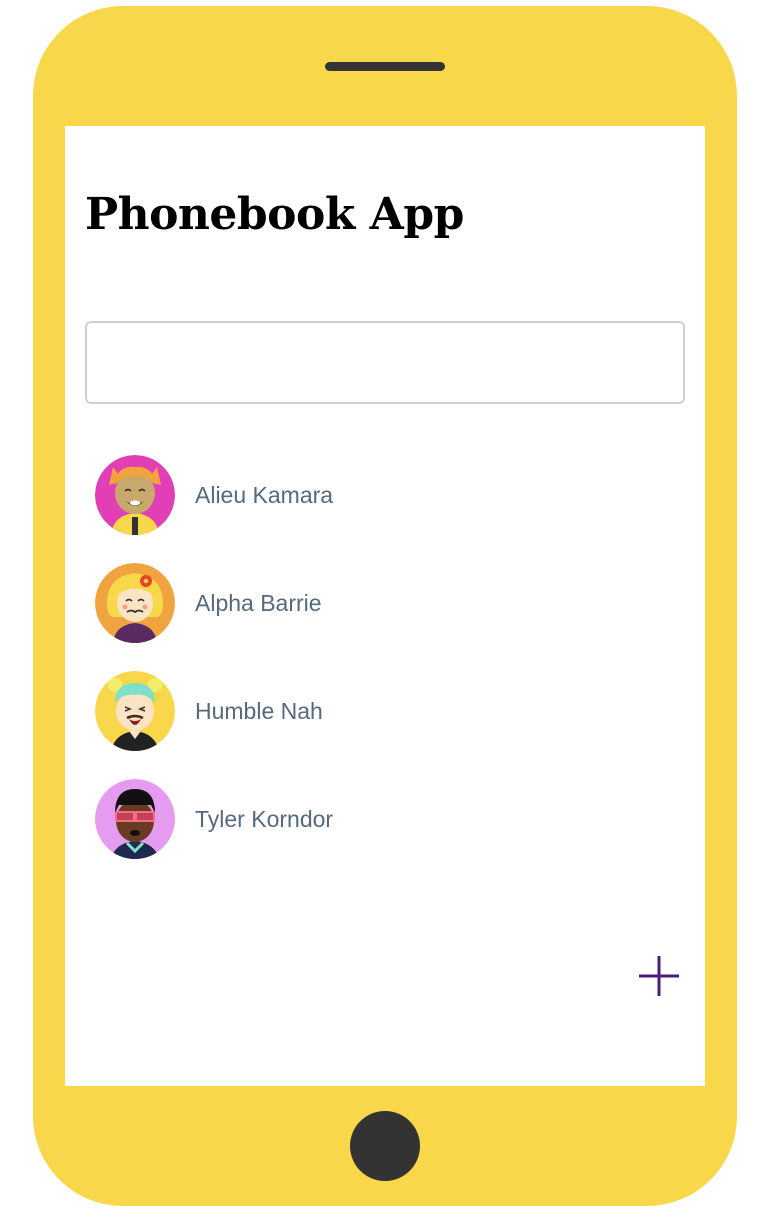  What do you see at coordinates (385, 819) in the screenshot?
I see `contact-item: Tyler Korndor` at bounding box center [385, 819].